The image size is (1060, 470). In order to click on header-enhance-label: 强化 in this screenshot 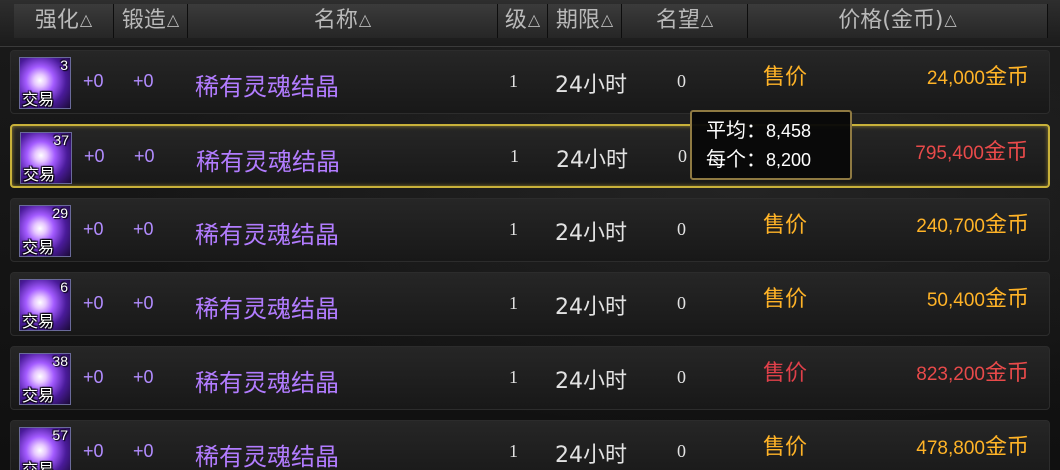, I will do `click(56, 20)`.